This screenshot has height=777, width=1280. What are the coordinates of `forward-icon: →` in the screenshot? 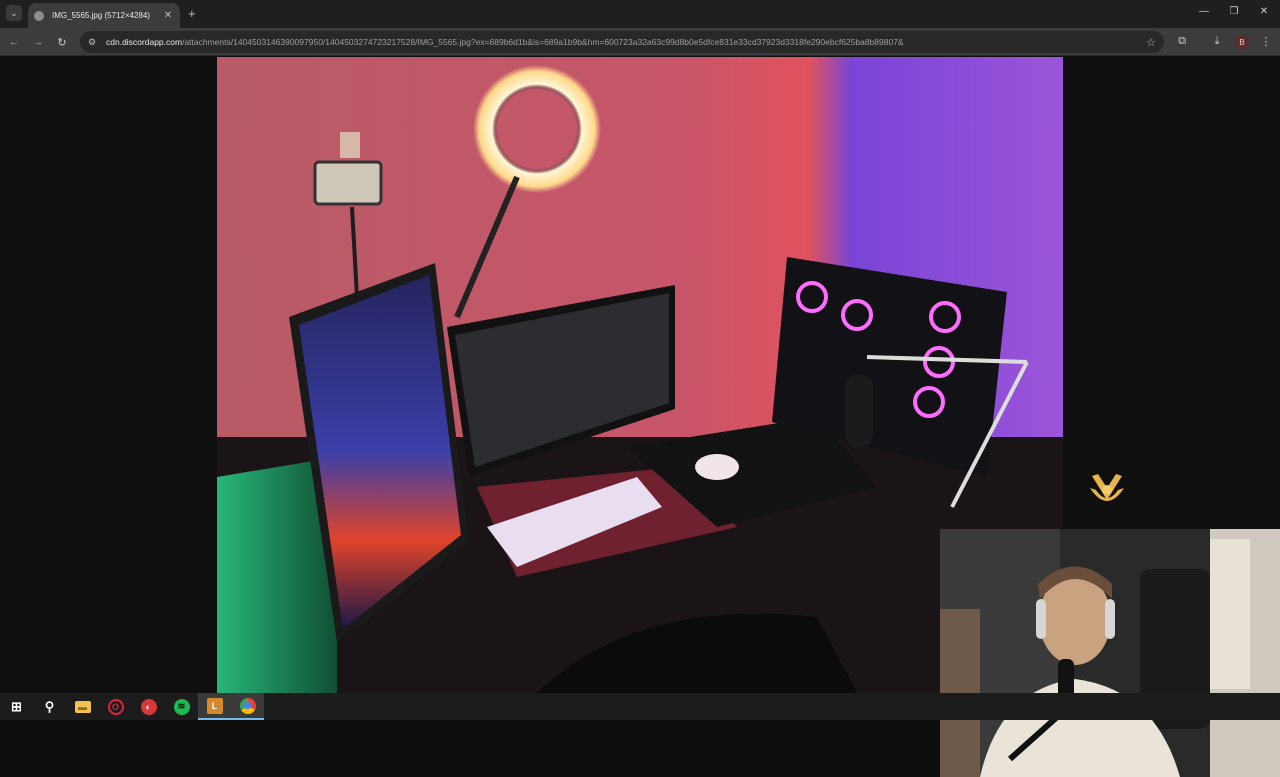 It's located at (38, 42).